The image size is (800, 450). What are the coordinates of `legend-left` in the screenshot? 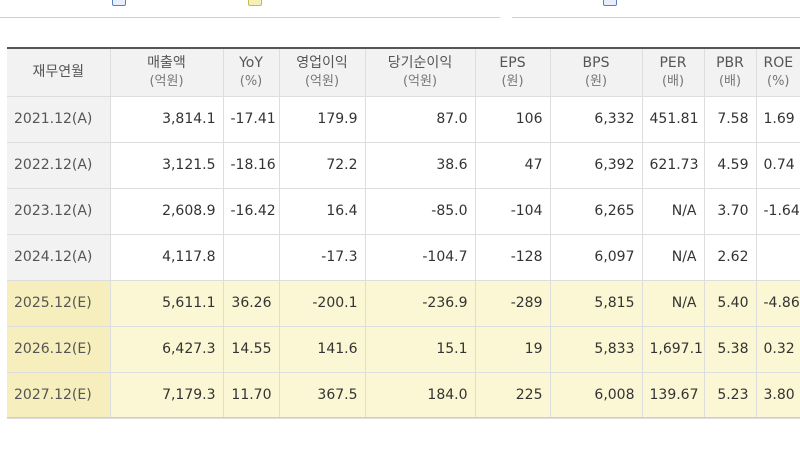 It's located at (187, 3).